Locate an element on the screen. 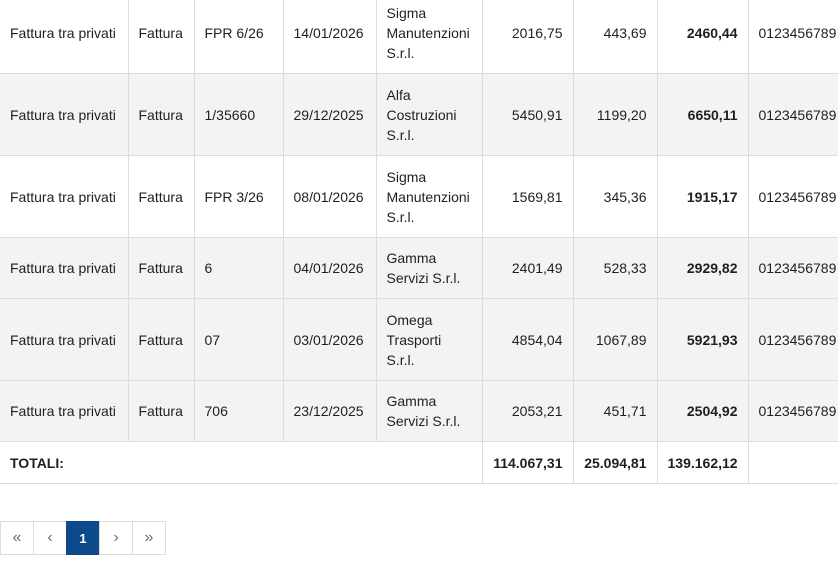 The image size is (838, 572). totals-row: TOTALI: 114.067,31 25.094,81 139.162,12 is located at coordinates (419, 462).